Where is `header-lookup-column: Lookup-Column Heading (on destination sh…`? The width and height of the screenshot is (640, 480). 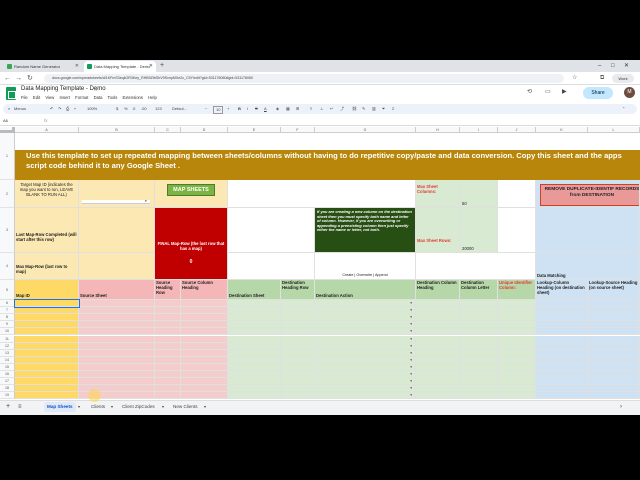 header-lookup-column: Lookup-Column Heading (on destination sh… is located at coordinates (562, 290).